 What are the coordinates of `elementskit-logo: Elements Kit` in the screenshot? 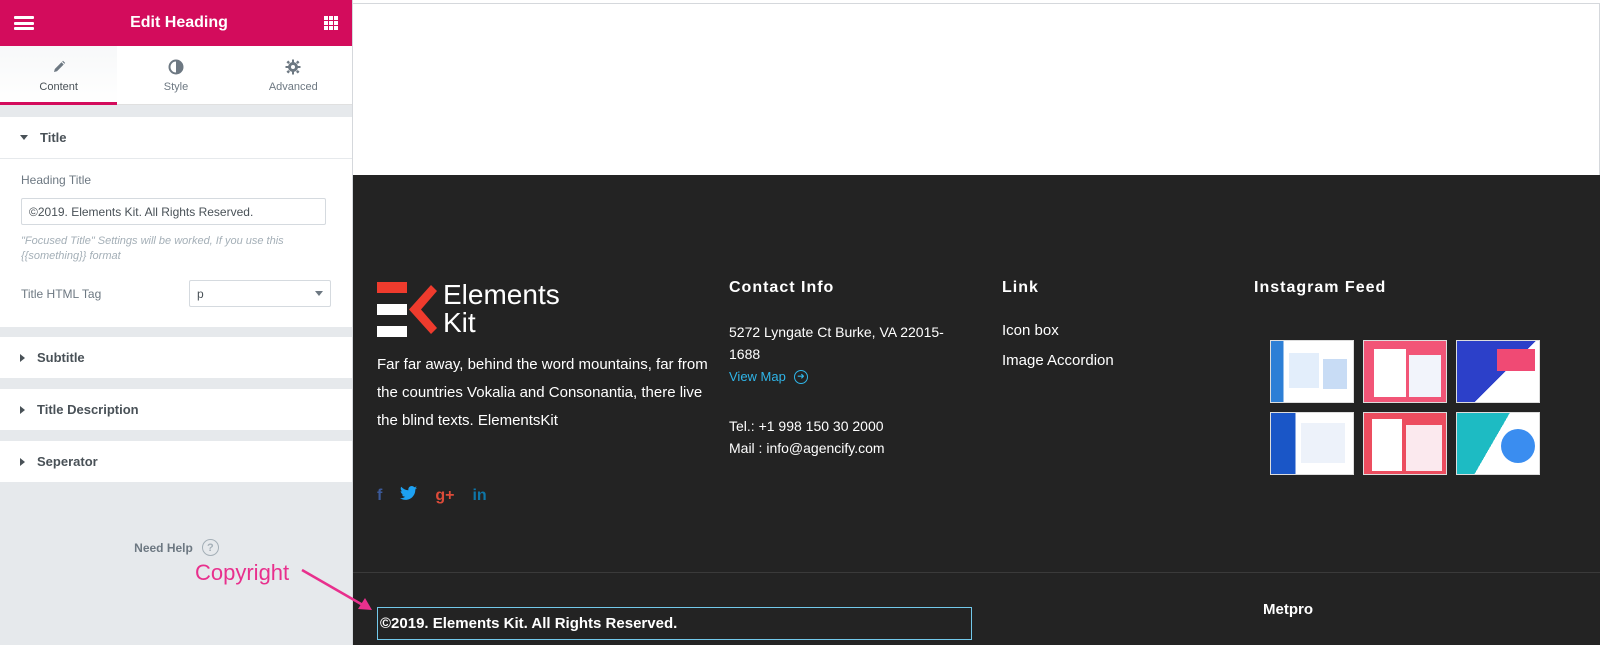 It's located at (468, 309).